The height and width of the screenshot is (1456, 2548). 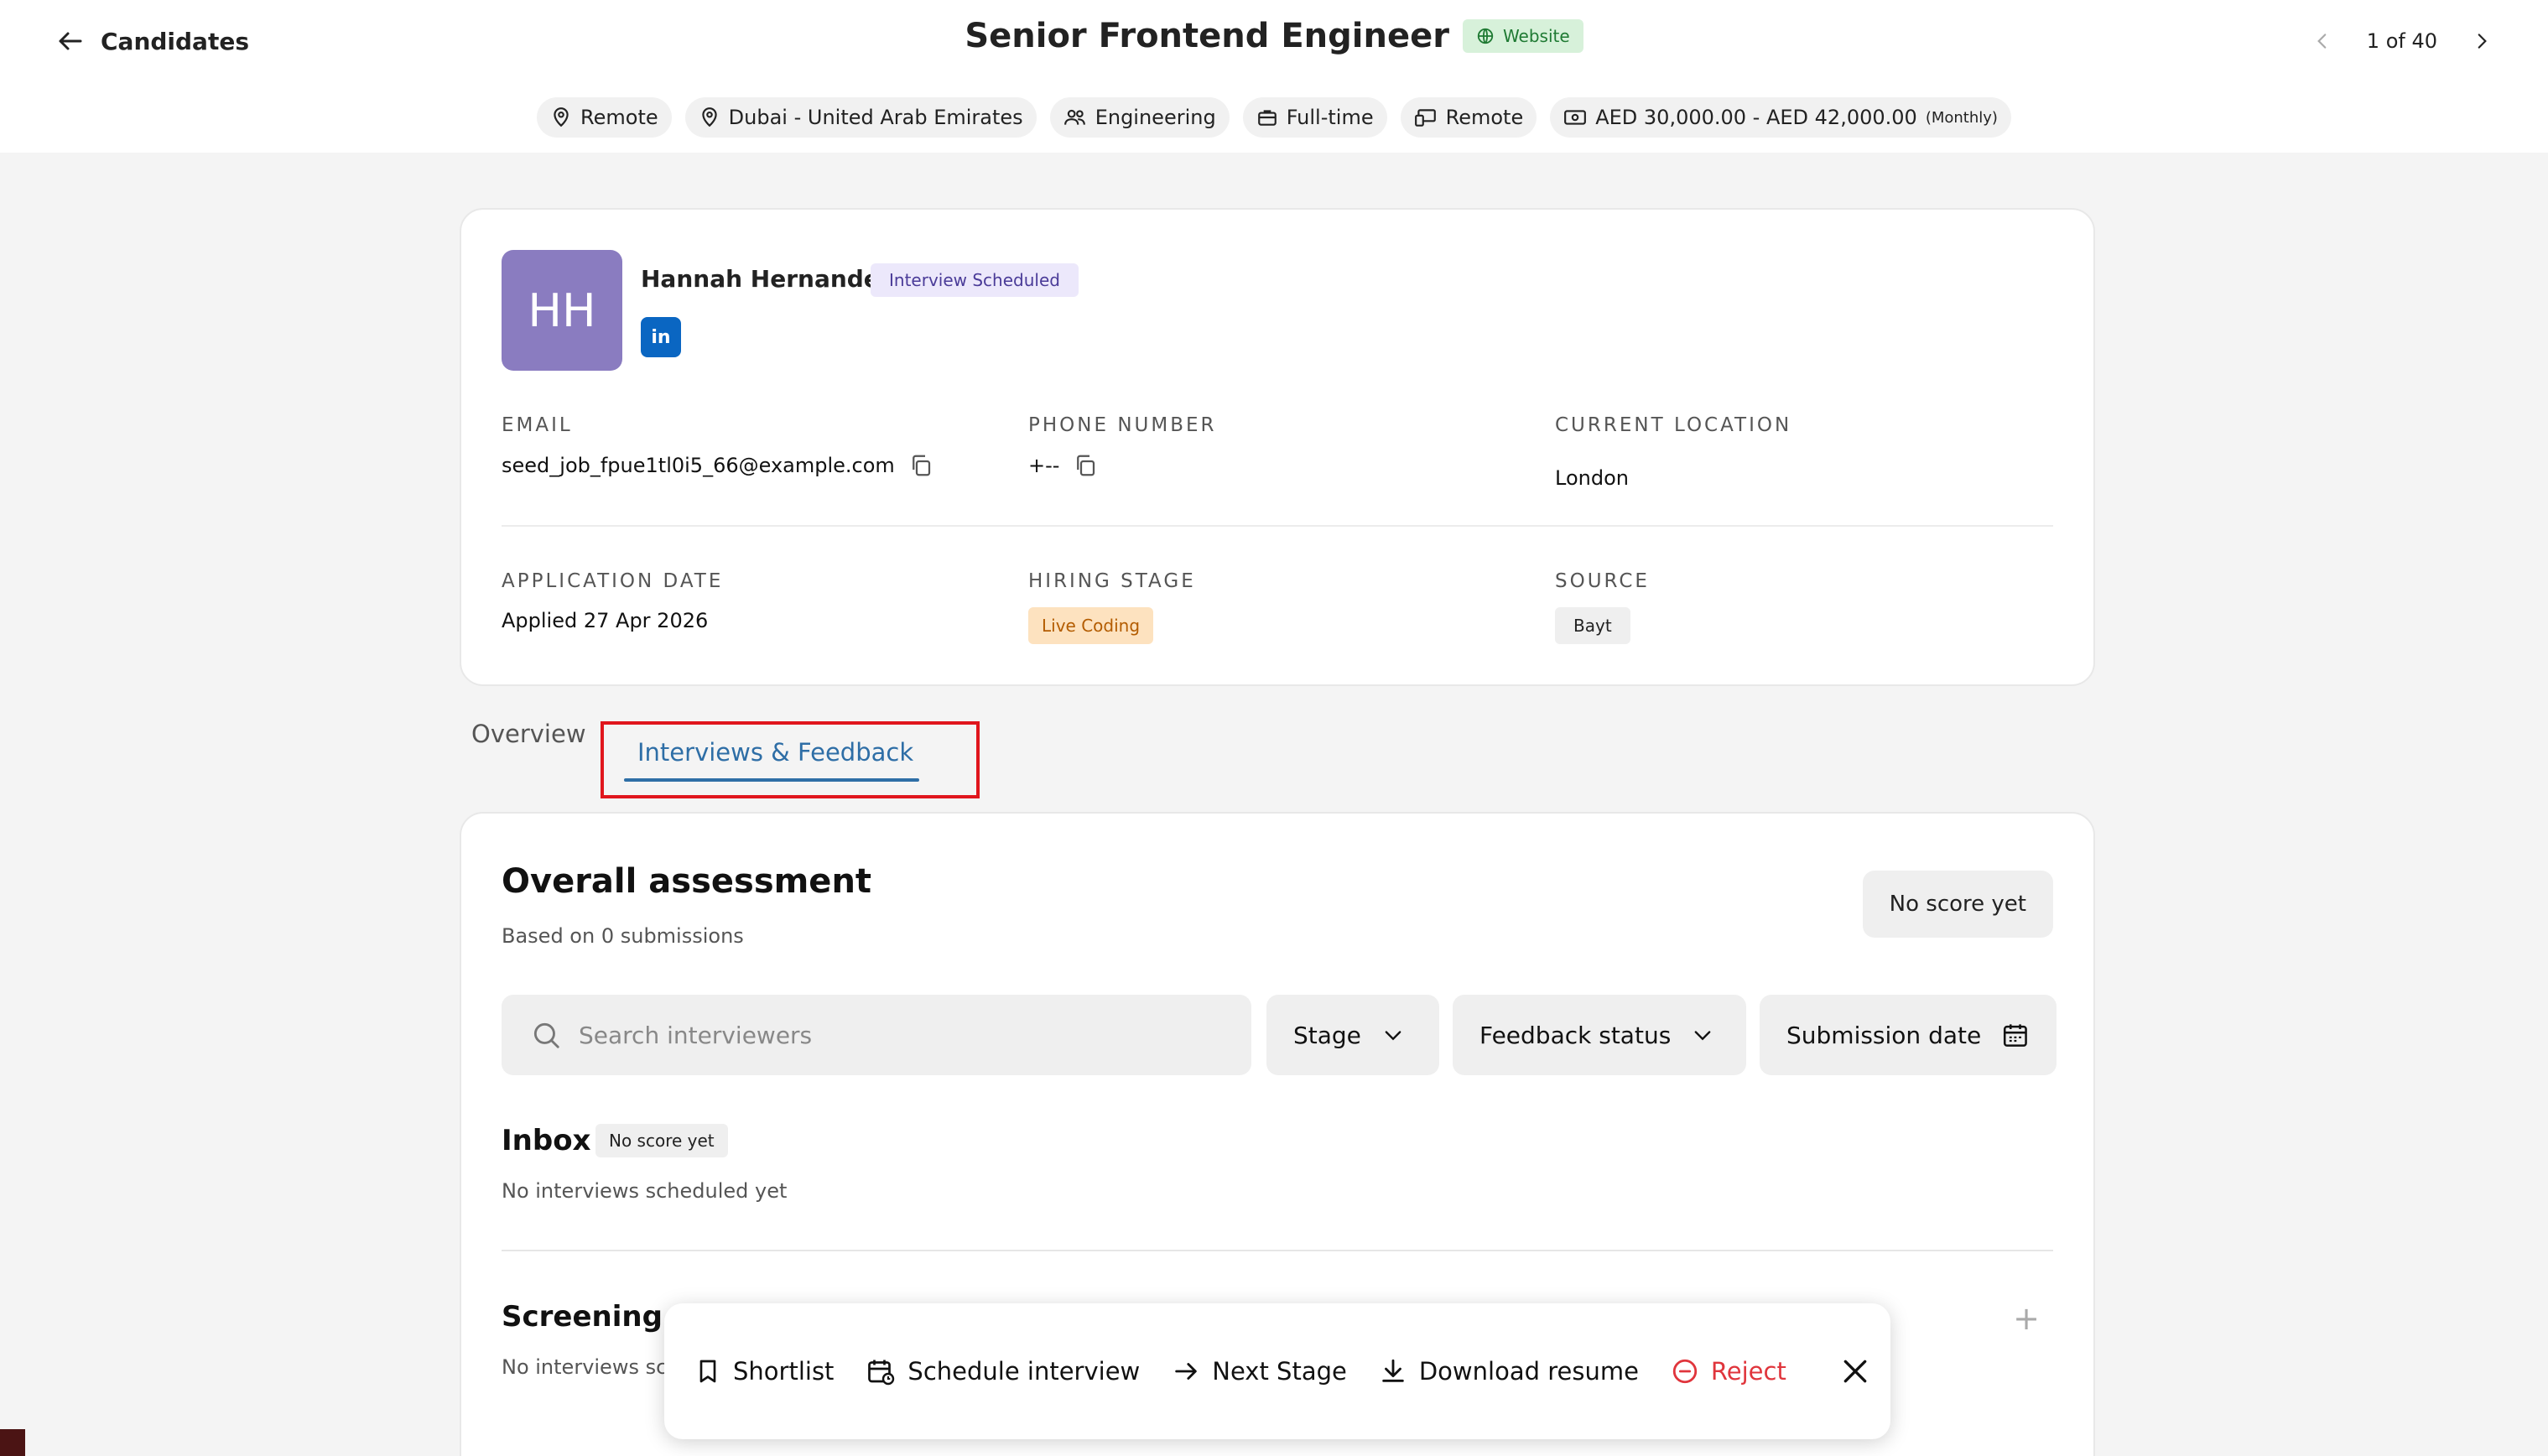 I want to click on chip-label: AED 30,000.00 - AED 42,000.00, so click(x=1756, y=117).